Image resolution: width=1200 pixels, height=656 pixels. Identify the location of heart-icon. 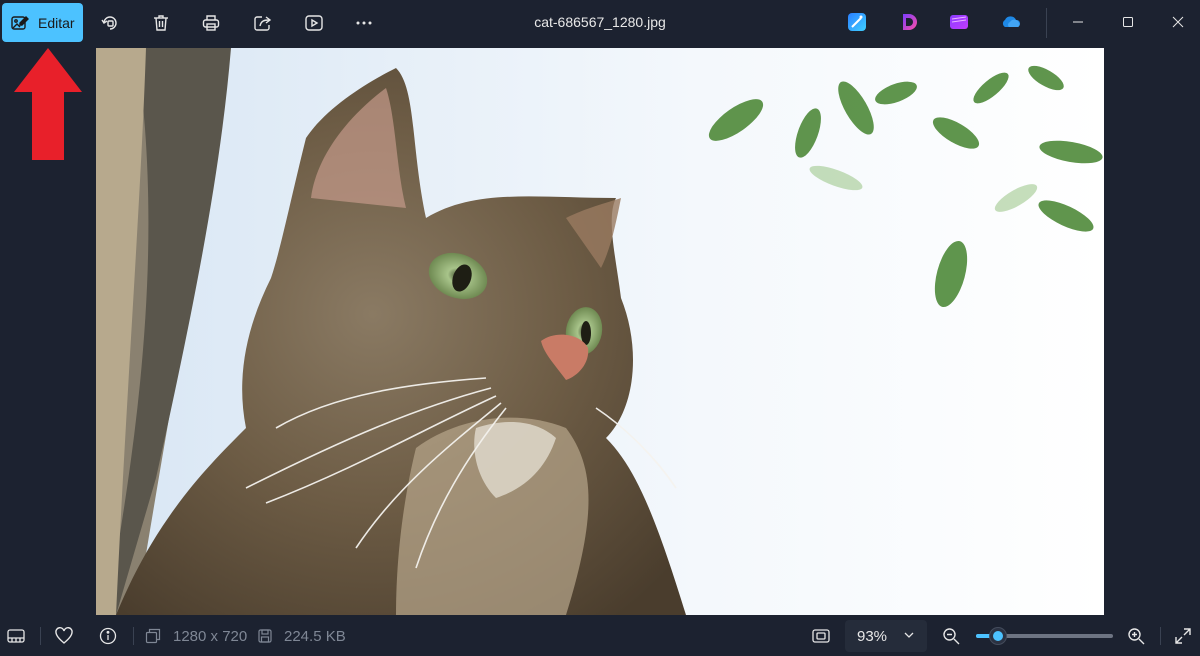
(64, 635).